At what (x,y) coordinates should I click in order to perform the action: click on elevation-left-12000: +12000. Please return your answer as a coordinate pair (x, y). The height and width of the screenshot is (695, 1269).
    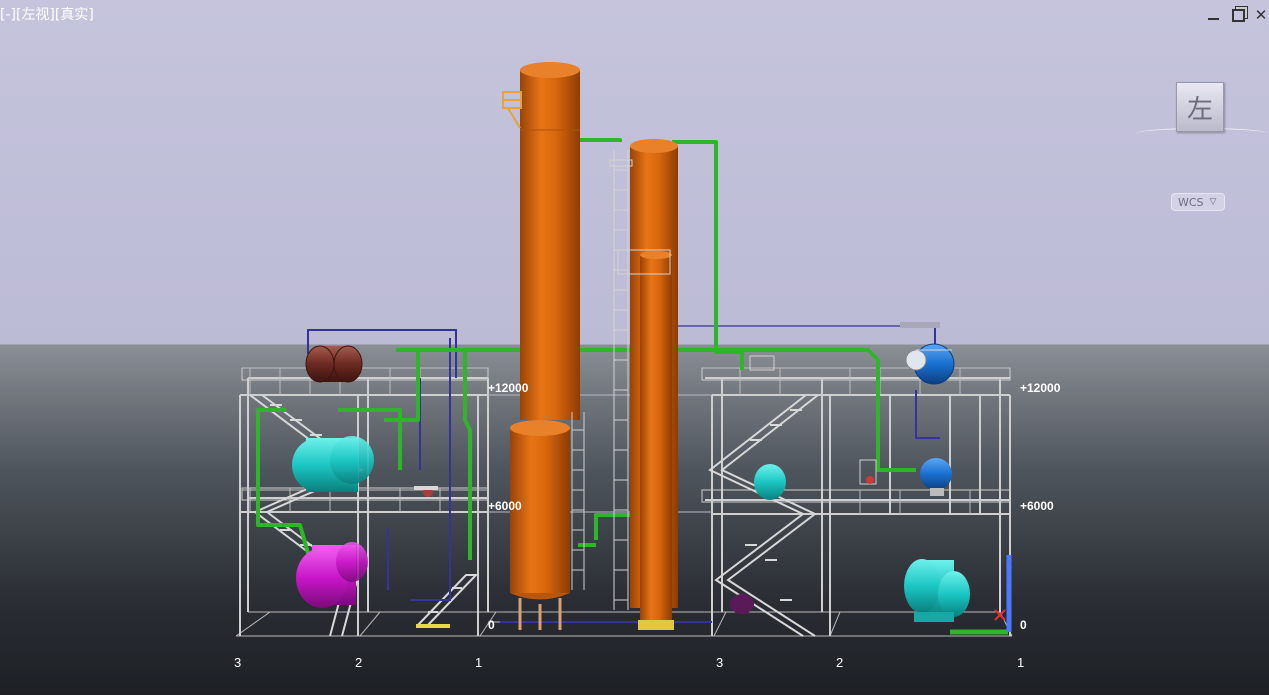
    Looking at the image, I should click on (508, 388).